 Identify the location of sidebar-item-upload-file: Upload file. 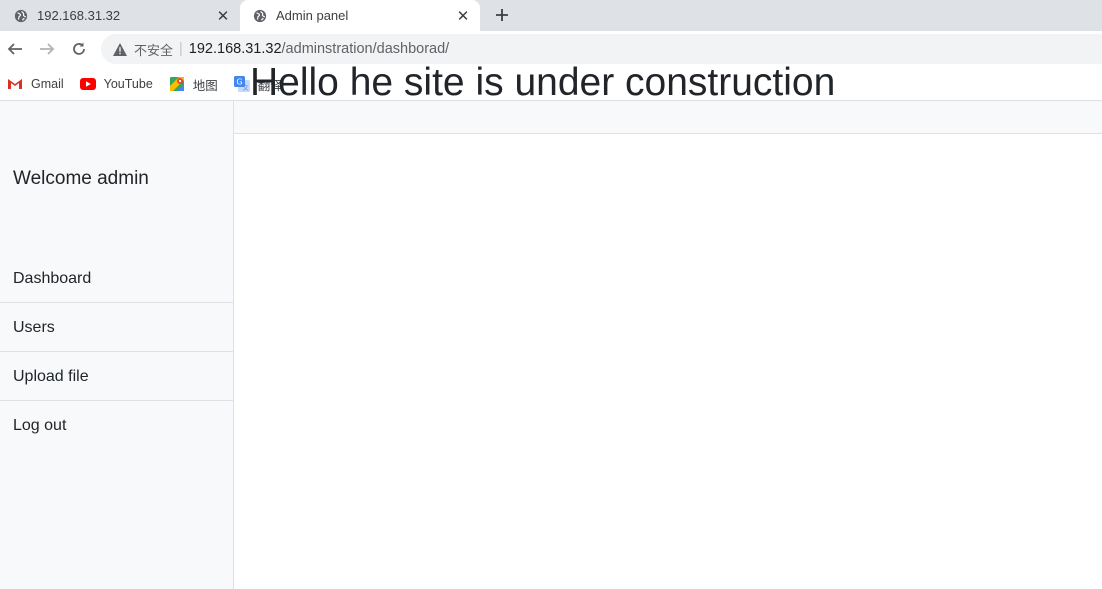
(116, 376).